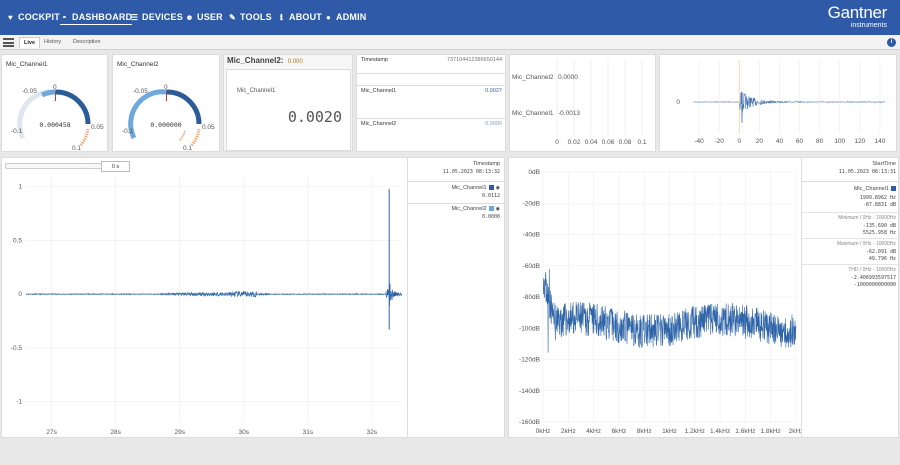 The height and width of the screenshot is (465, 900). Describe the element at coordinates (543, 431) in the screenshot. I see `x-tick-label: 0kHz` at that location.